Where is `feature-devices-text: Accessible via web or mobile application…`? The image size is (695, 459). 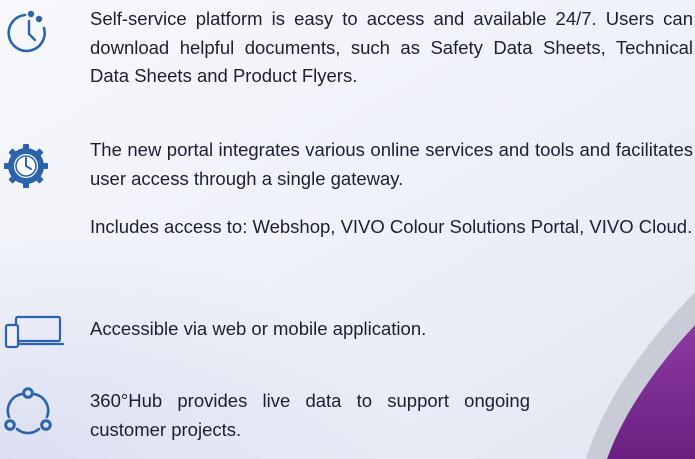
feature-devices-text: Accessible via web or mobile application… is located at coordinates (258, 328).